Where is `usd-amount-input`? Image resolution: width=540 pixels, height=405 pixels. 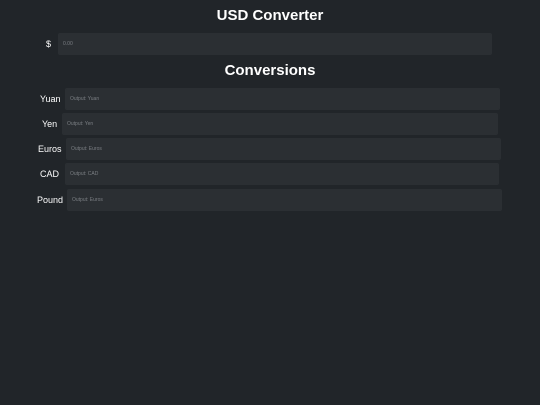 usd-amount-input is located at coordinates (275, 44).